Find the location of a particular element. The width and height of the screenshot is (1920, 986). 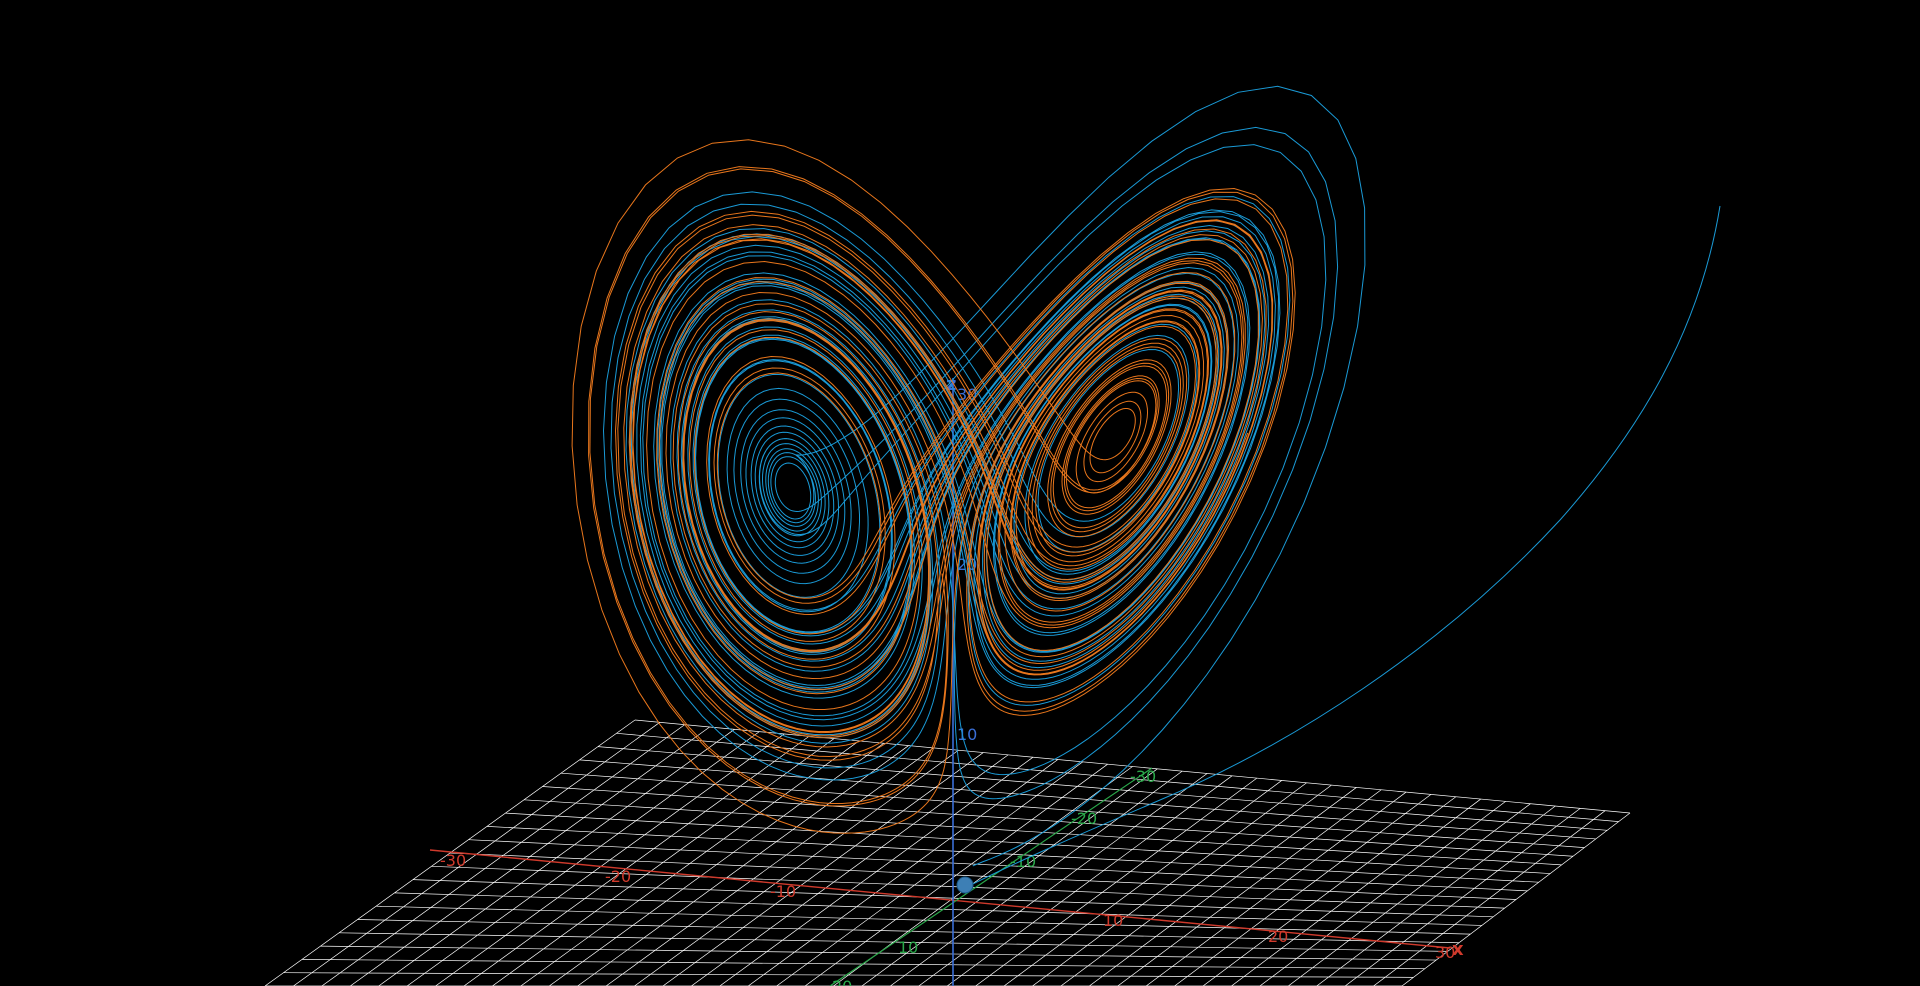

y-tick-label: 20 is located at coordinates (842, 981).